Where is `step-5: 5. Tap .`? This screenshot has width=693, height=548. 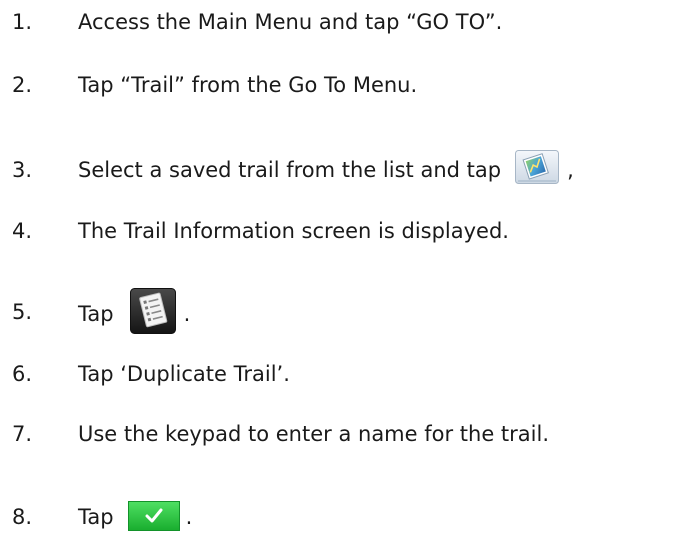 step-5: 5. Tap . is located at coordinates (346, 311).